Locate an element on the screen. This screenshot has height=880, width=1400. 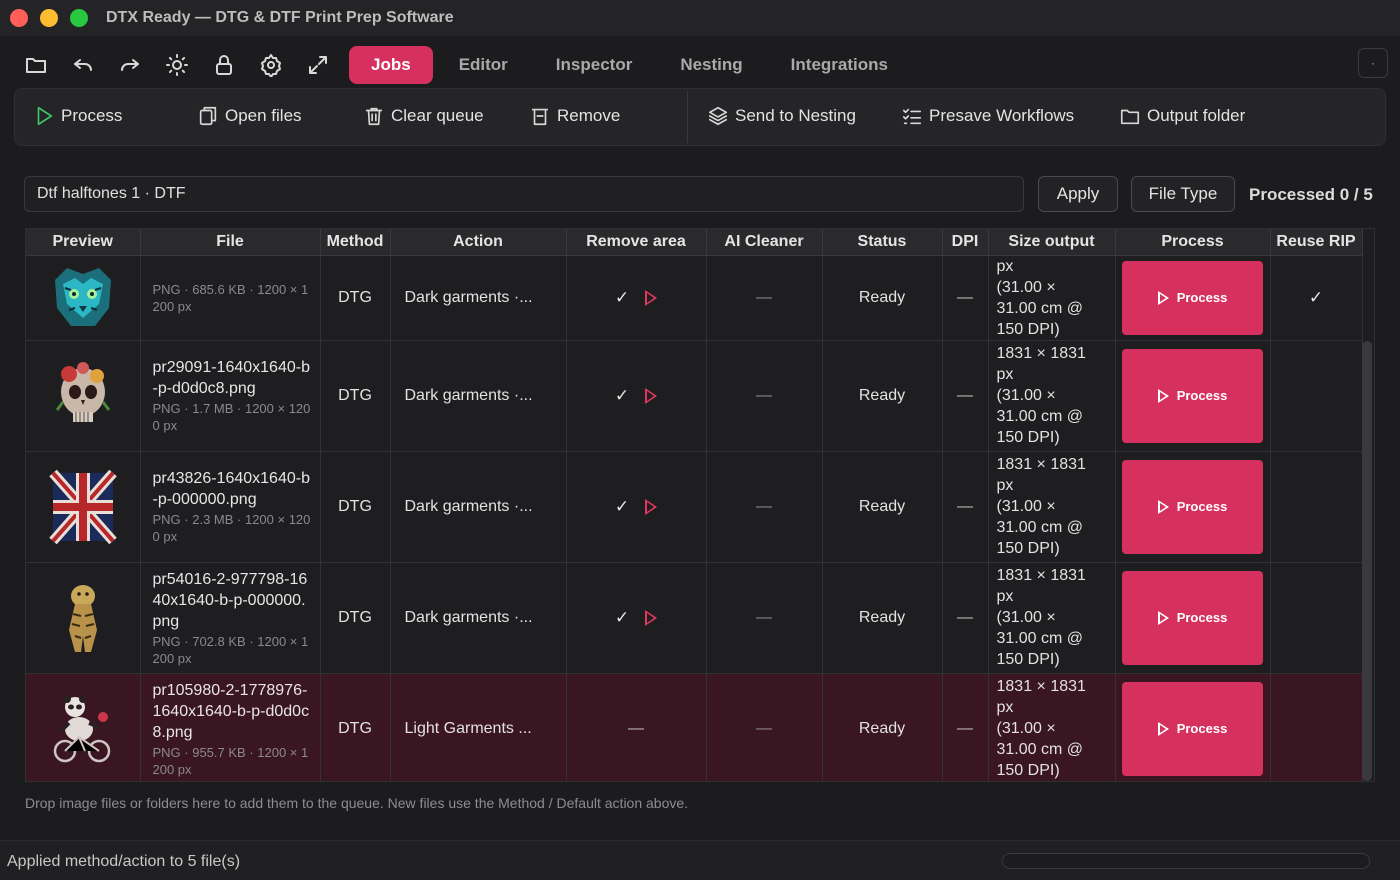
reuse-rip-cell: ✓ is located at coordinates (1316, 298).